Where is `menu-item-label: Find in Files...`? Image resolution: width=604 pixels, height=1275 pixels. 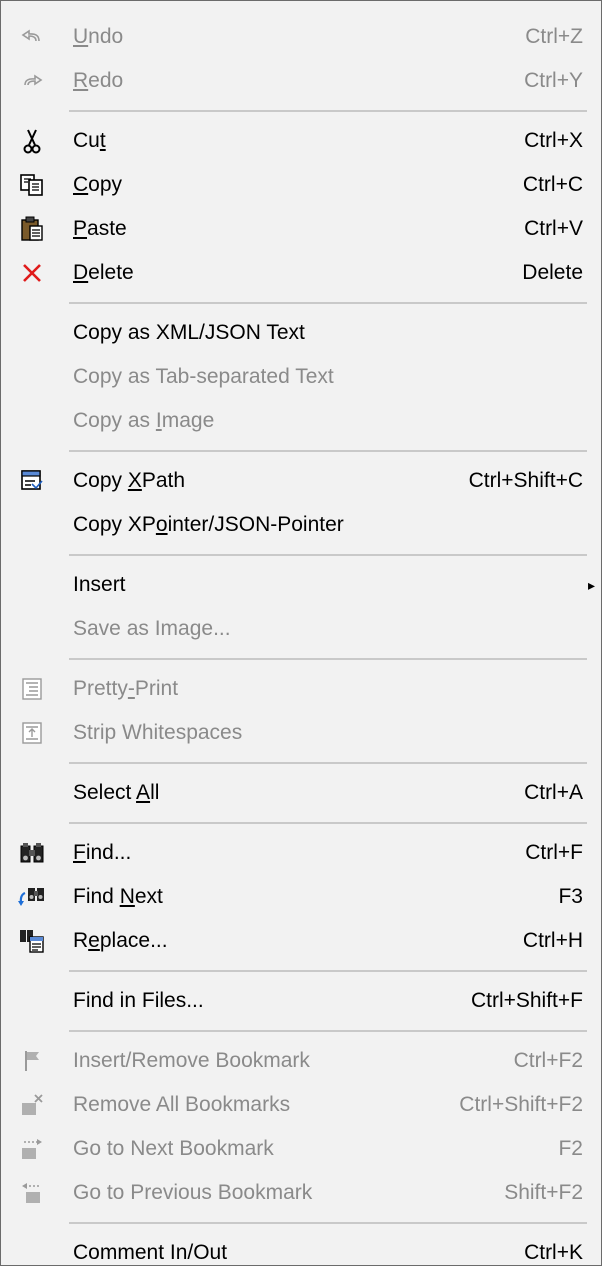
menu-item-label: Find in Files... is located at coordinates (138, 1000).